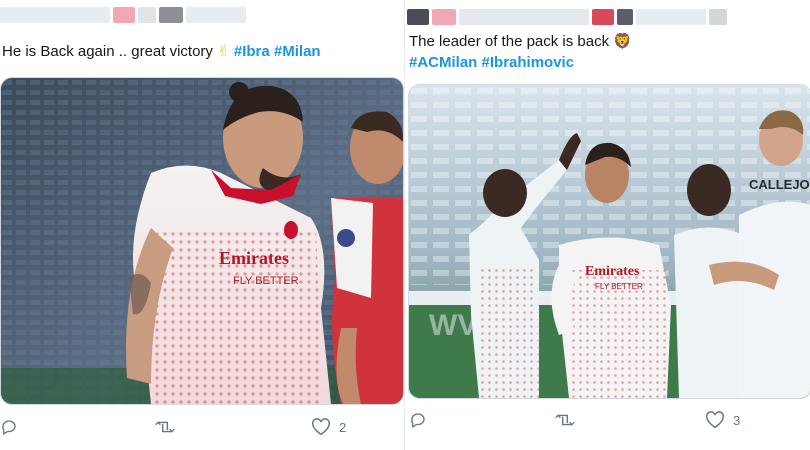 Image resolution: width=810 pixels, height=450 pixels. I want to click on tweet-text: The leader of the pack is back 🦁, so click(520, 42).